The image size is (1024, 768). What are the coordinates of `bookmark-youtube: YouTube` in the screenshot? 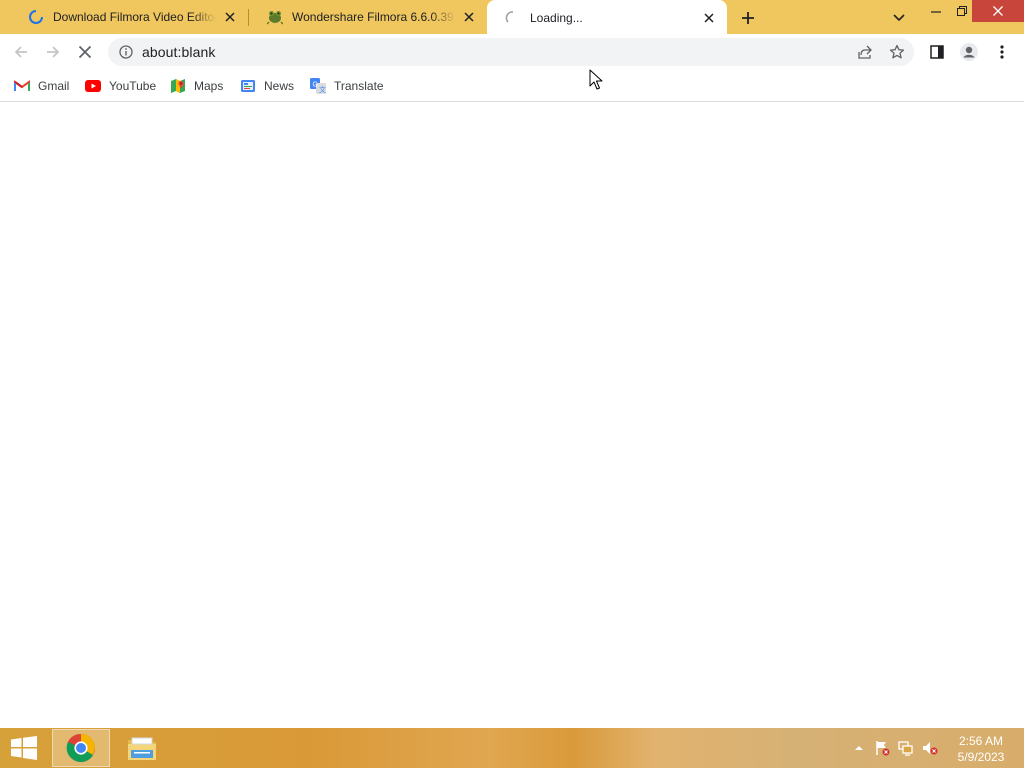 It's located at (120, 86).